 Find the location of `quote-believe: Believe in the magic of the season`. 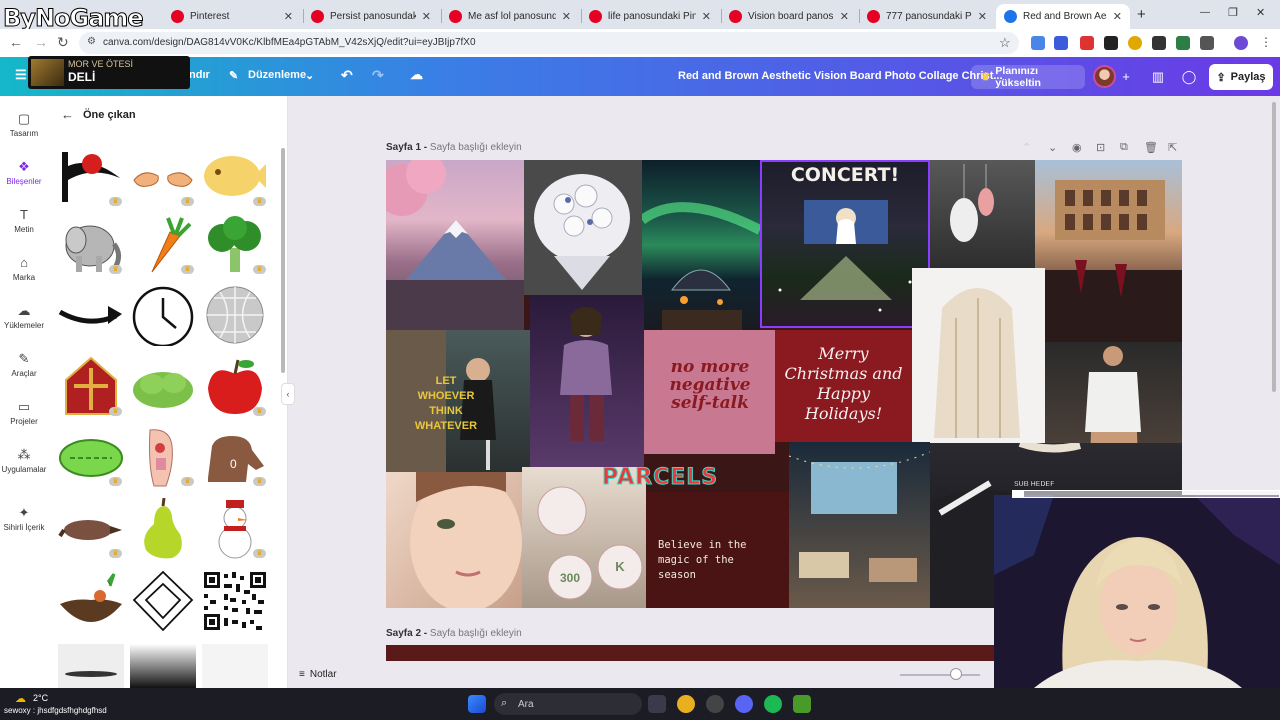

quote-believe: Believe in the magic of the season is located at coordinates (717, 550).